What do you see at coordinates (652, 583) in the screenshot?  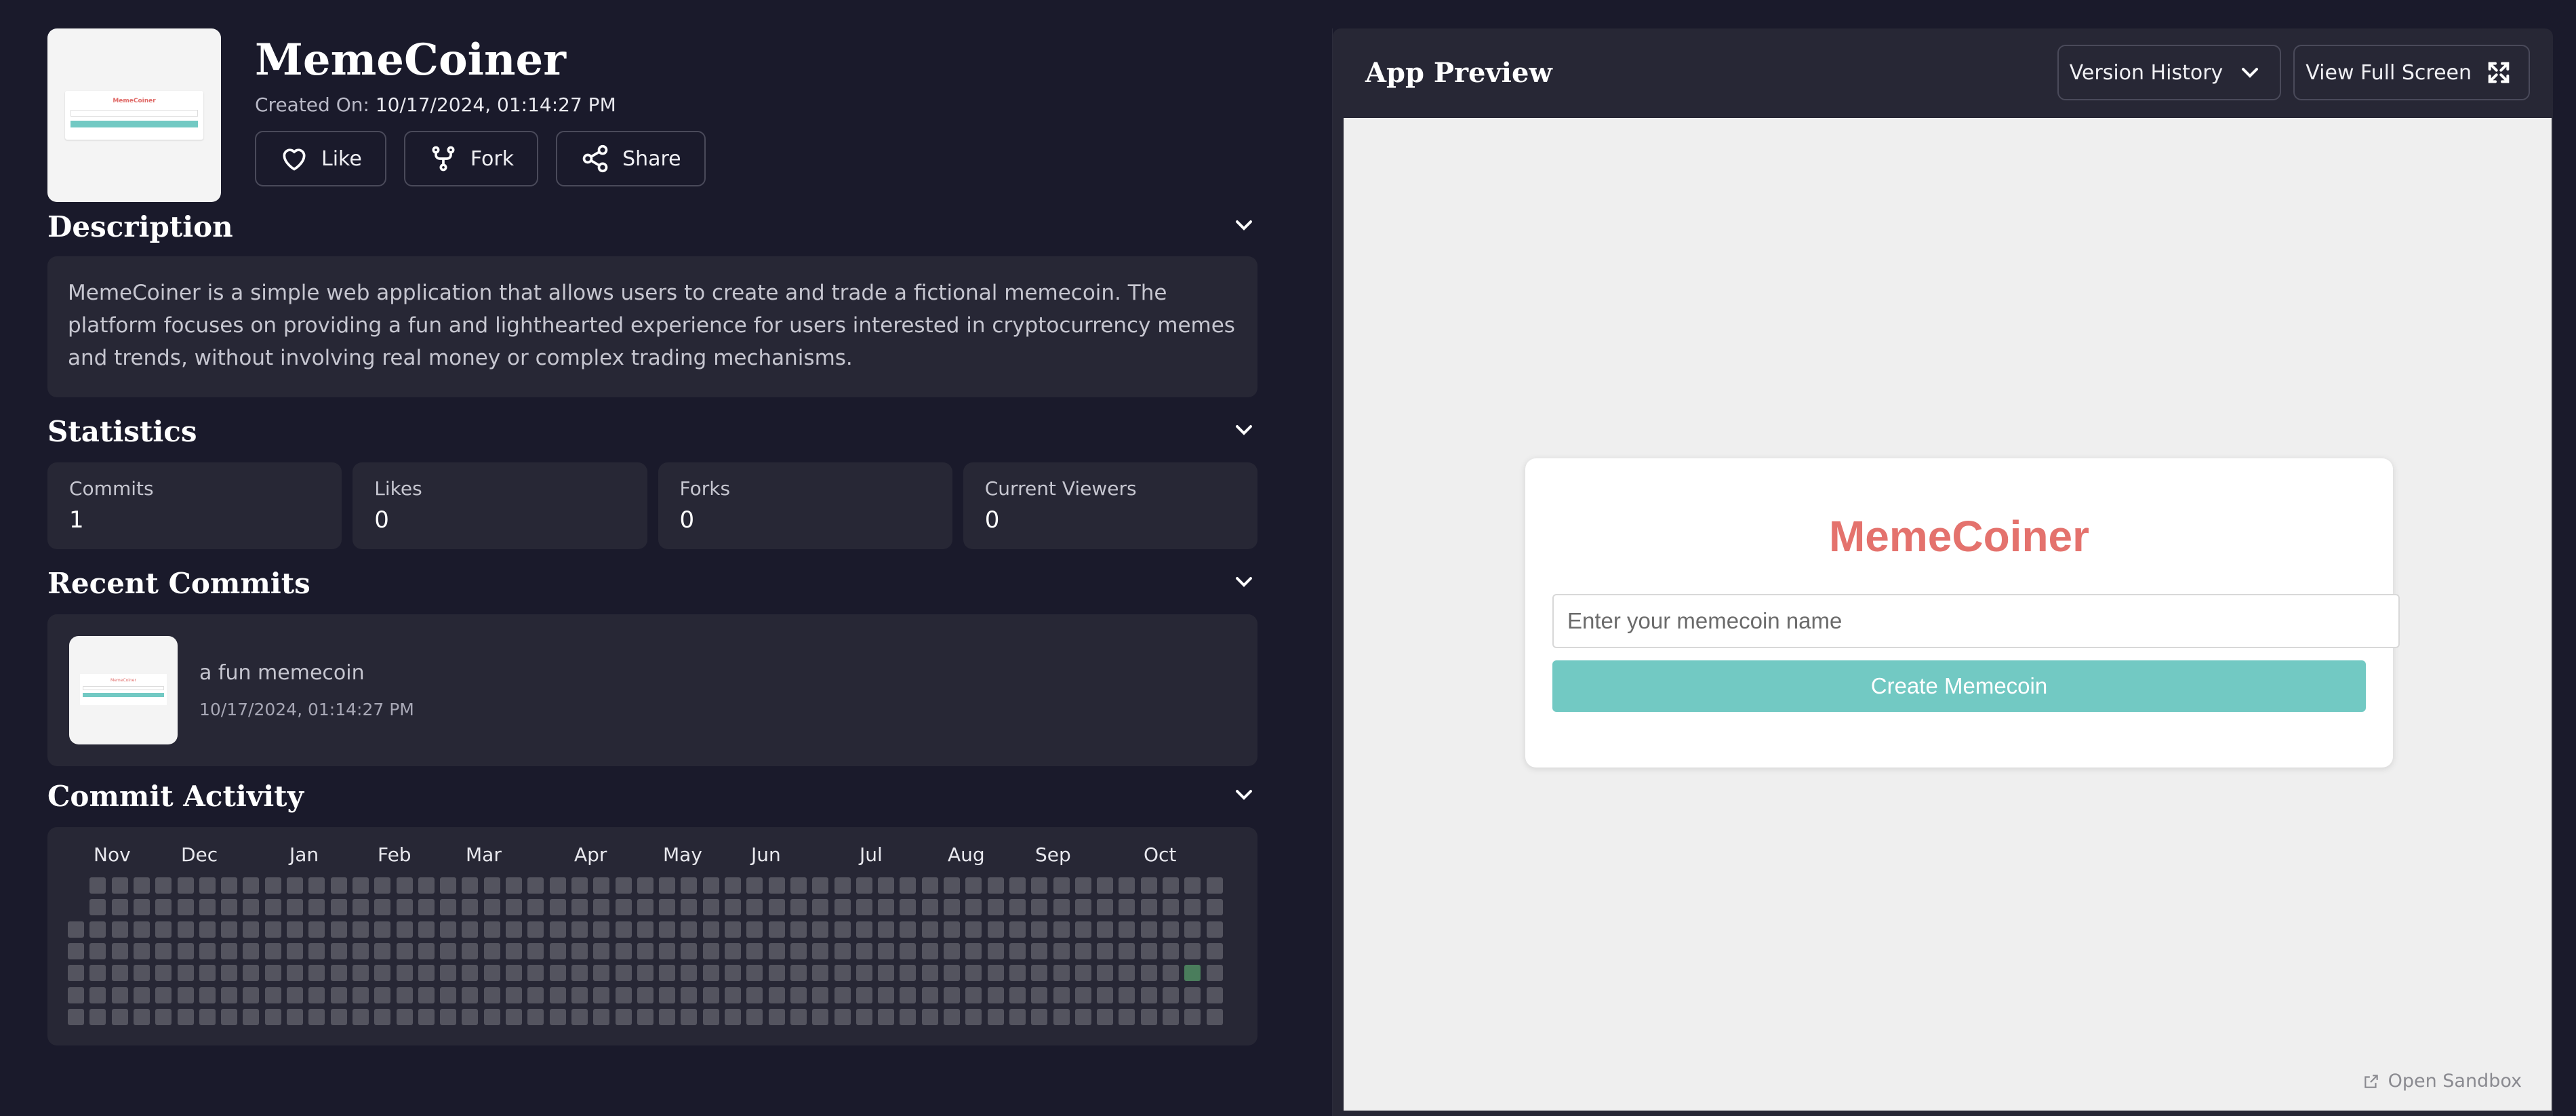 I see `recent-commits-header: Recent Commits` at bounding box center [652, 583].